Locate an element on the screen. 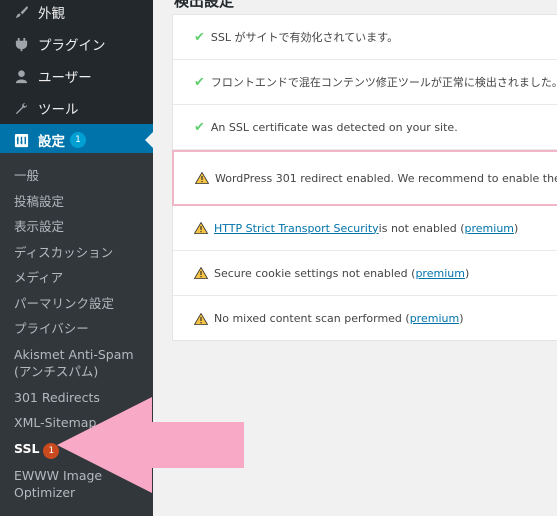 The width and height of the screenshot is (557, 516). status-text: Secure cookie settings not enabled ( is located at coordinates (315, 273).